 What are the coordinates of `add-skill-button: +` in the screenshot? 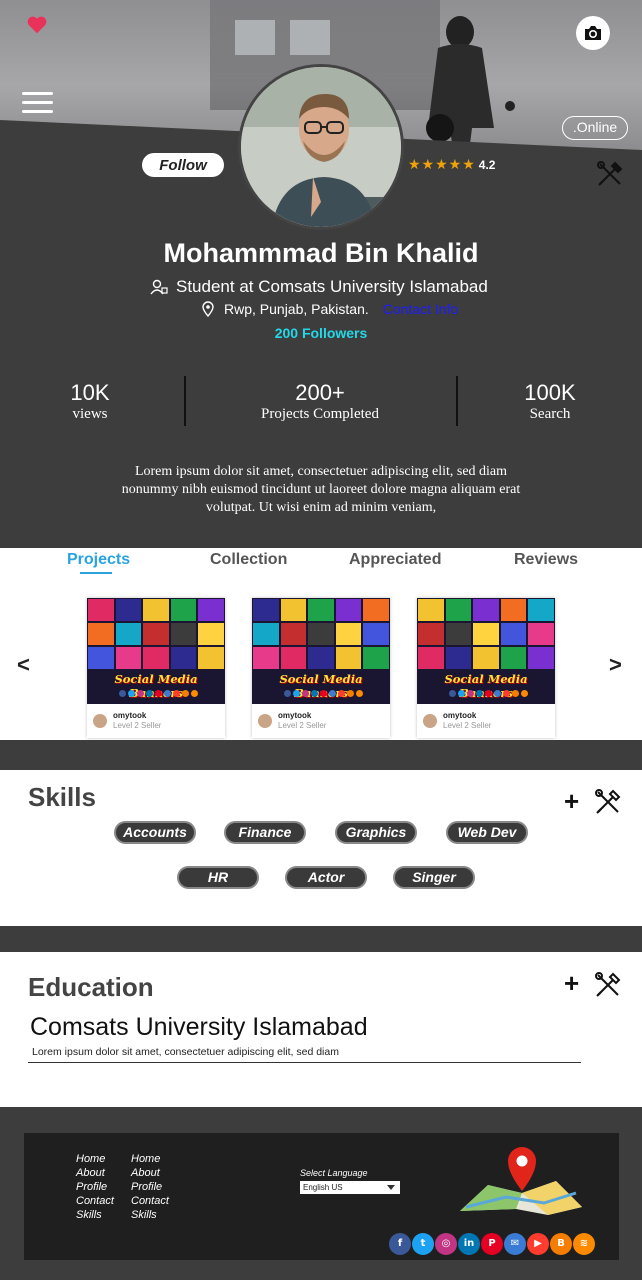 It's located at (571, 801).